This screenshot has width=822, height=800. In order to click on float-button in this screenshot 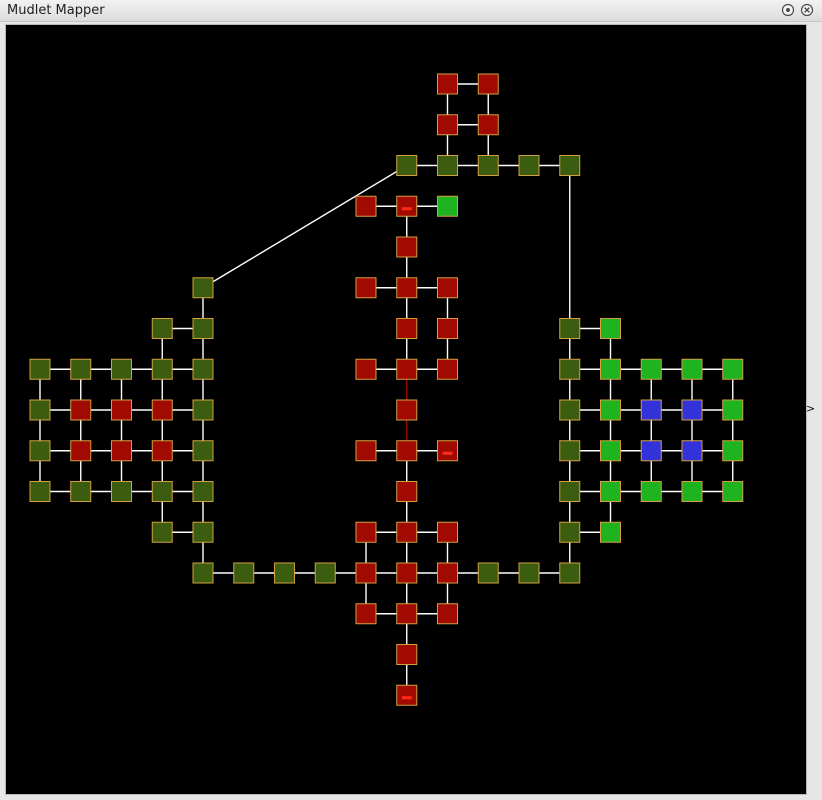, I will do `click(788, 10)`.